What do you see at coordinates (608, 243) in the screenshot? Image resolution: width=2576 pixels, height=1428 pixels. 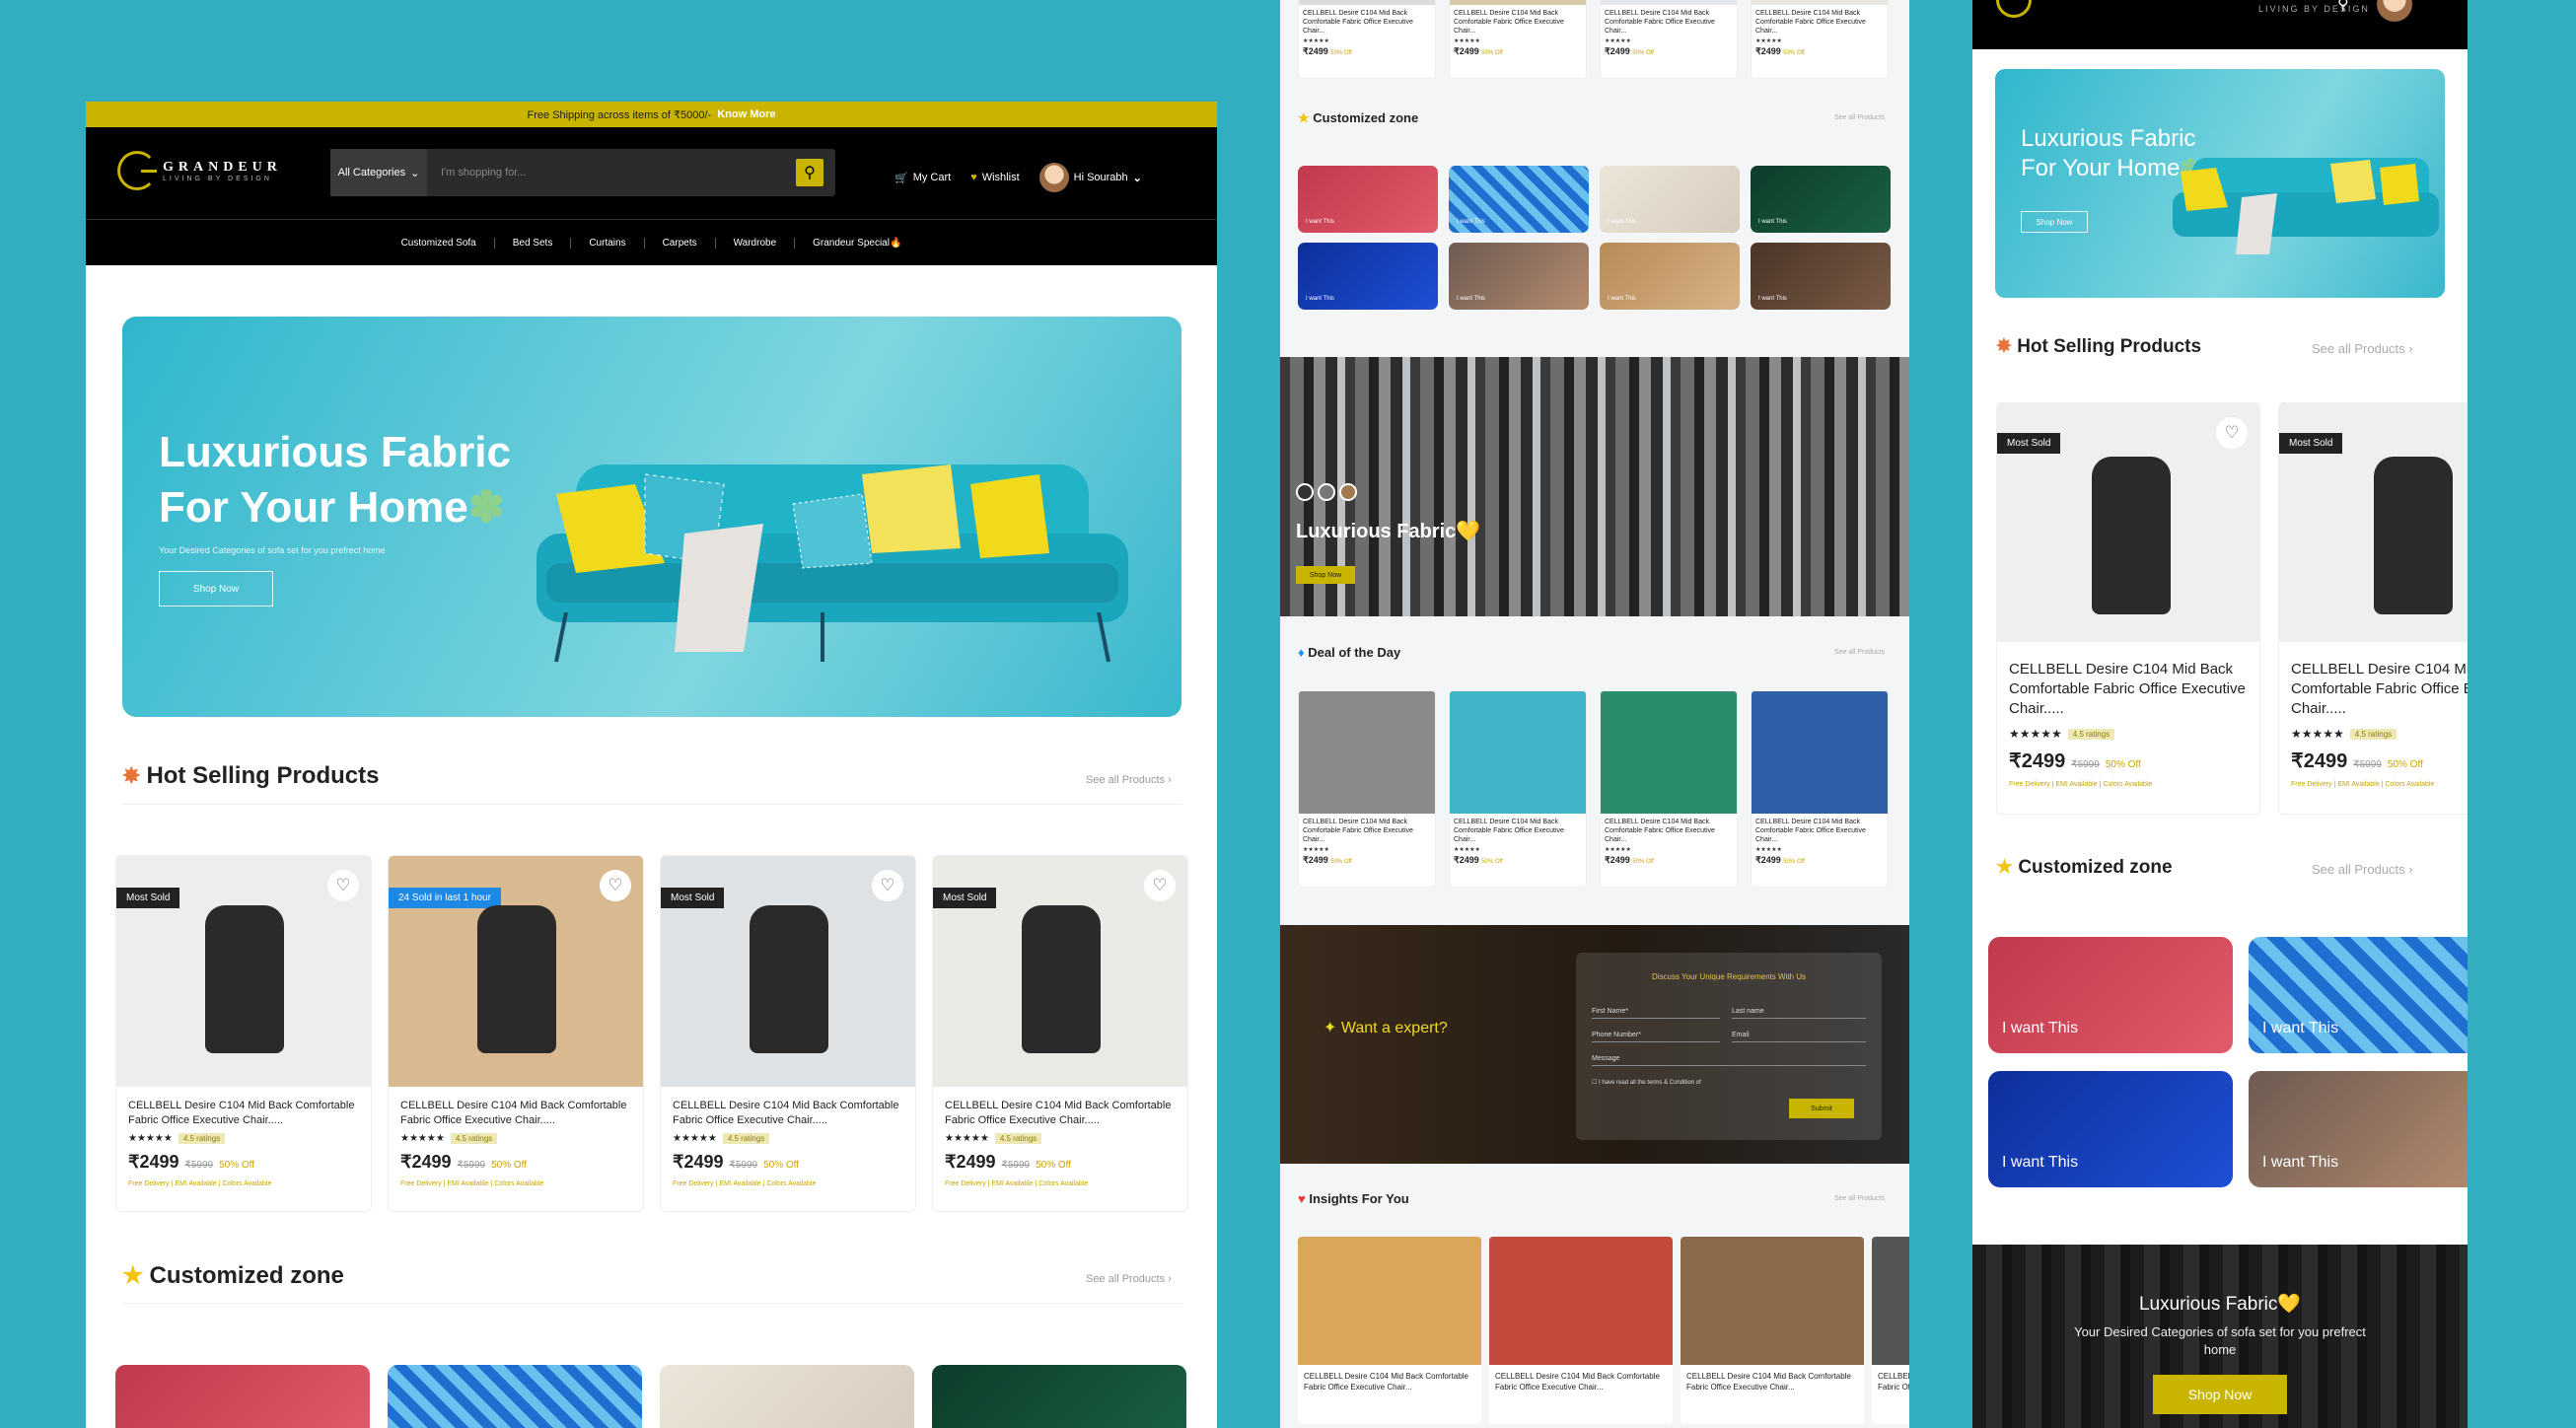 I see `nav-item-curtains: Curtains` at bounding box center [608, 243].